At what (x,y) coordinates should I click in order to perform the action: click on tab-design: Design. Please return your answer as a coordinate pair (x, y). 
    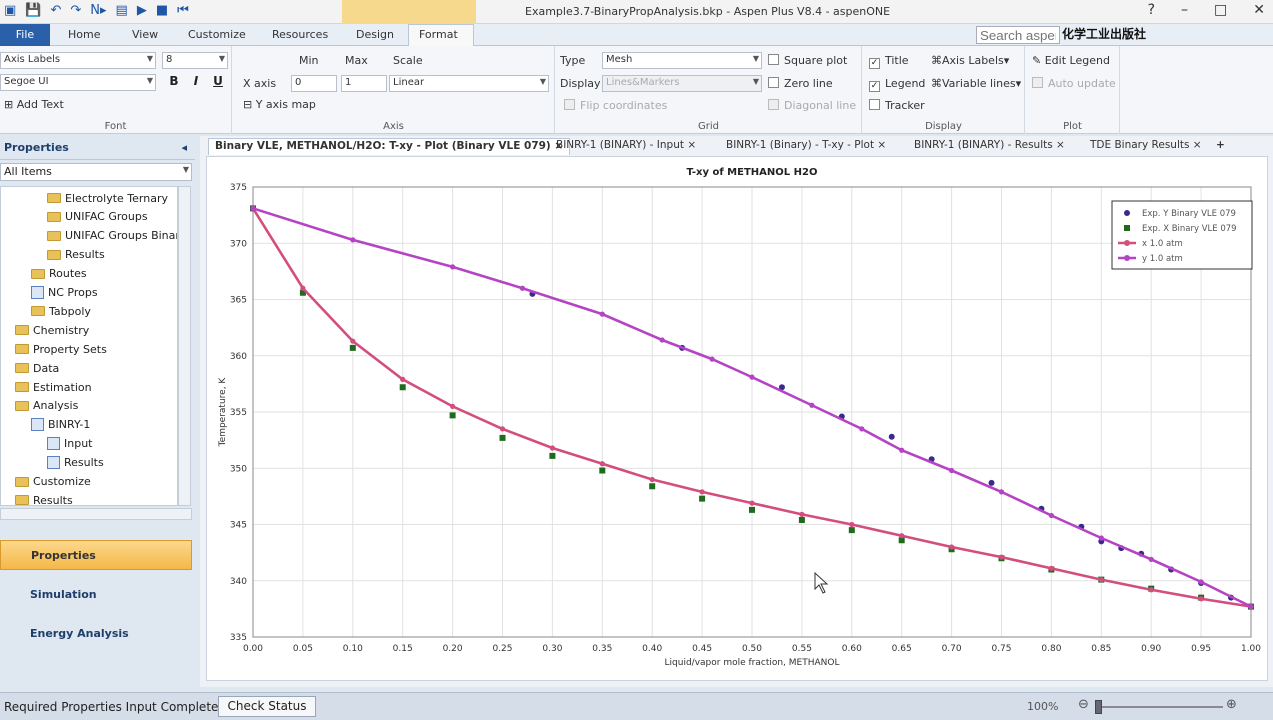
    Looking at the image, I should click on (375, 34).